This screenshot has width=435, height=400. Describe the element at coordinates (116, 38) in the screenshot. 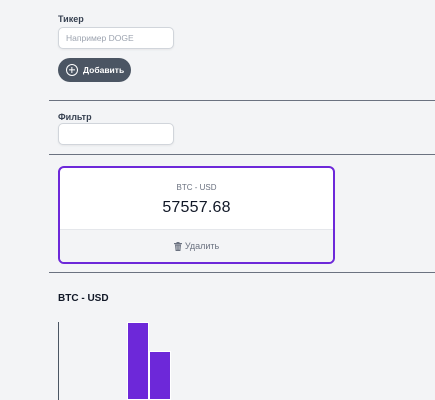

I see `ticker-input: Например DOGE` at that location.